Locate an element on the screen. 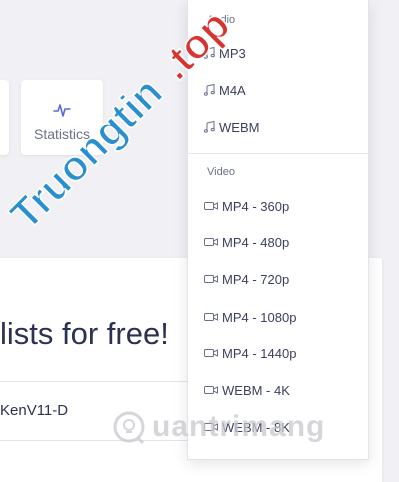 This screenshot has width=399, height=482. option-webm-4k: WEBM - 4K is located at coordinates (247, 390).